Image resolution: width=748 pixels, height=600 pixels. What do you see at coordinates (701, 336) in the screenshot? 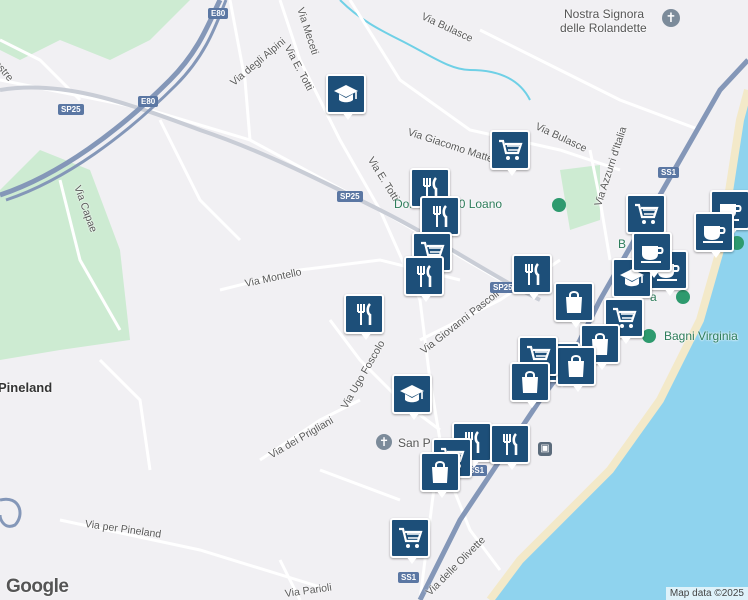
I see `place-label-bagni-virginia: Bagni Virginia` at bounding box center [701, 336].